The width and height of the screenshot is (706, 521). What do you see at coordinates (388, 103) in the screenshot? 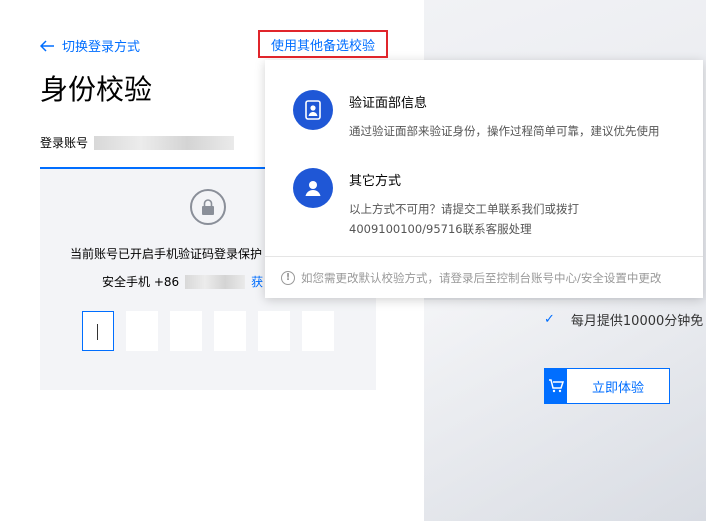
I see `option-face-title: 验证面部信息` at bounding box center [388, 103].